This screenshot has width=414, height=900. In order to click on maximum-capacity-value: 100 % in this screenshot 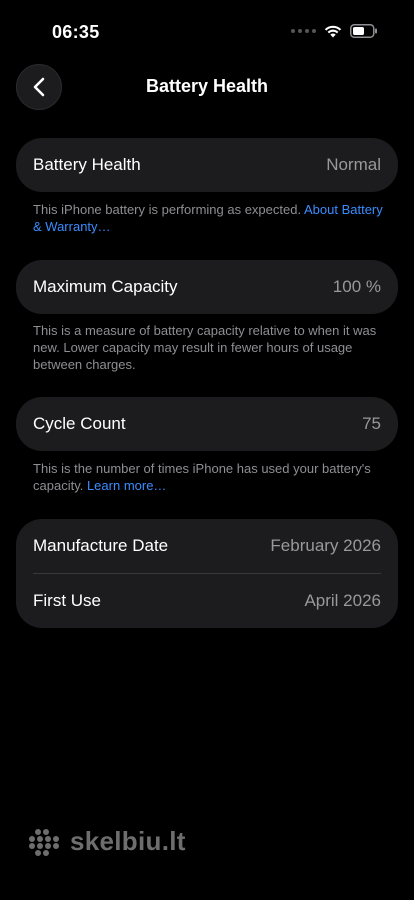, I will do `click(356, 286)`.